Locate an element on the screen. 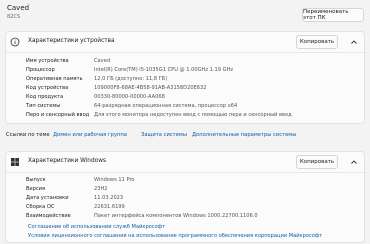 Image resolution: width=370 pixels, height=244 pixels. spec-label: Код устройства is located at coordinates (47, 88).